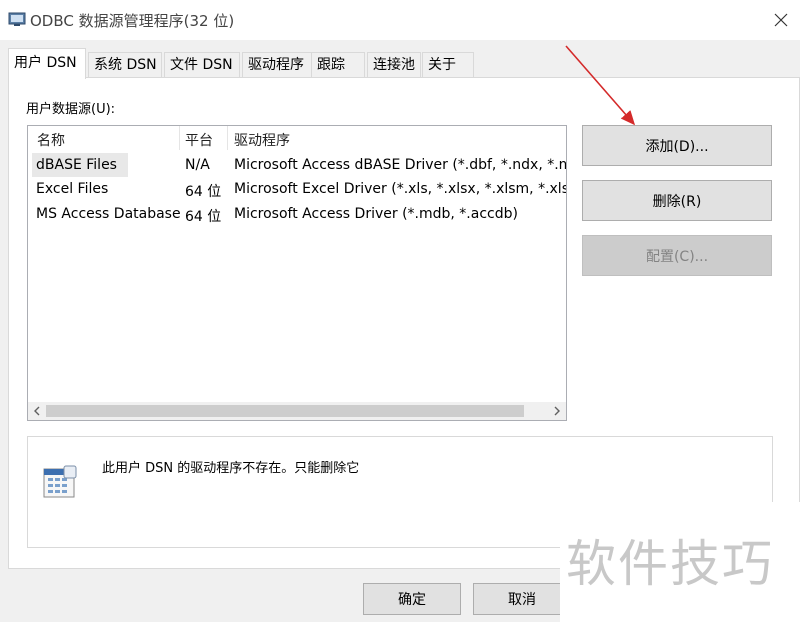 This screenshot has height=622, width=800. What do you see at coordinates (71, 109) in the screenshot?
I see `user-data-sources-label: 用户数据源(U):` at bounding box center [71, 109].